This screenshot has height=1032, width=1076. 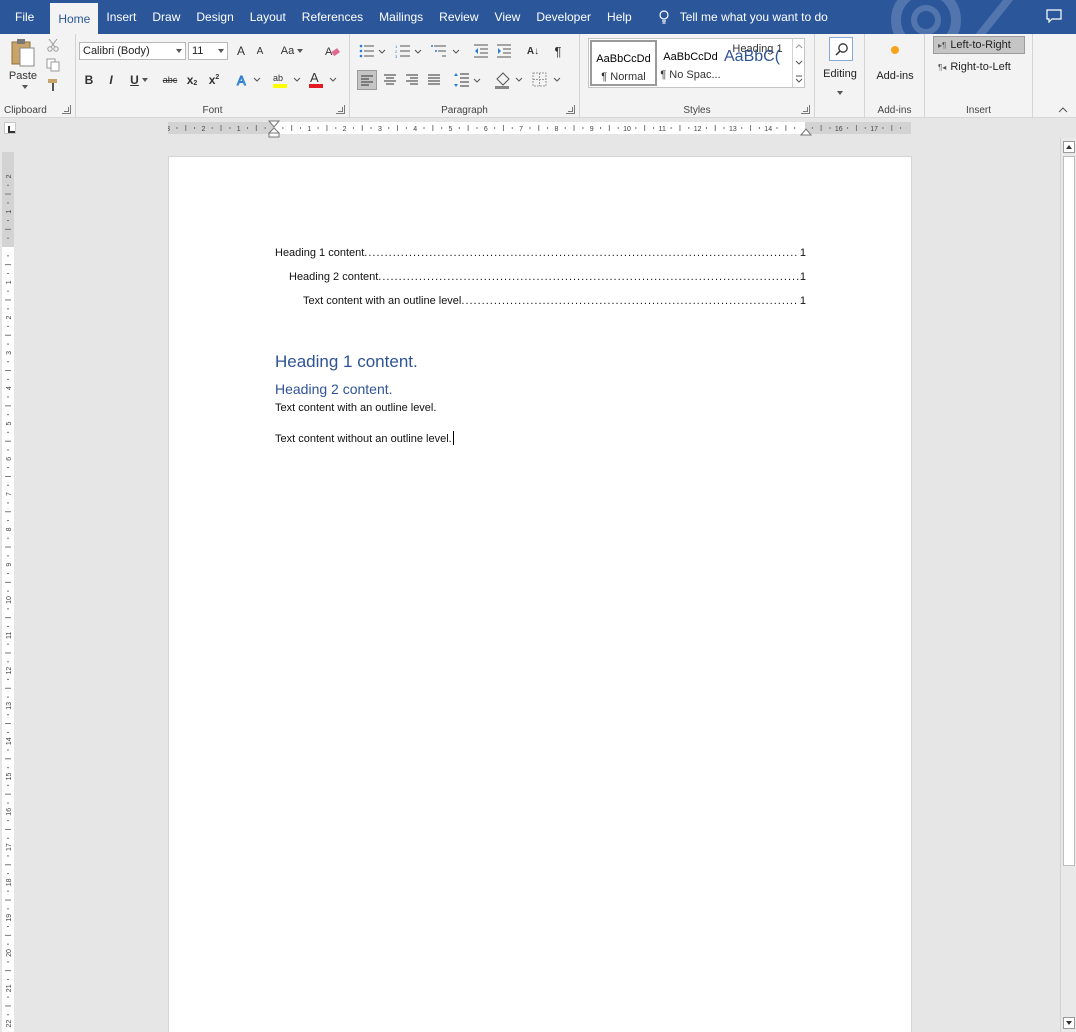 I want to click on show-formatting-button: ¶, so click(x=558, y=51).